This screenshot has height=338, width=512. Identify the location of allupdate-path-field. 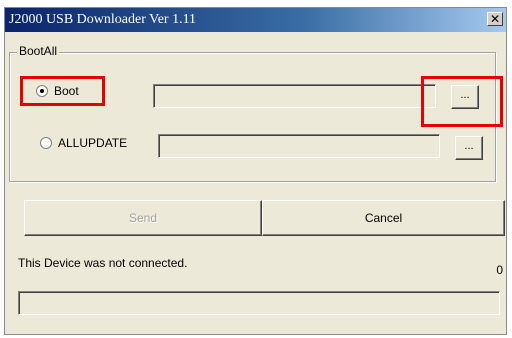
(299, 146).